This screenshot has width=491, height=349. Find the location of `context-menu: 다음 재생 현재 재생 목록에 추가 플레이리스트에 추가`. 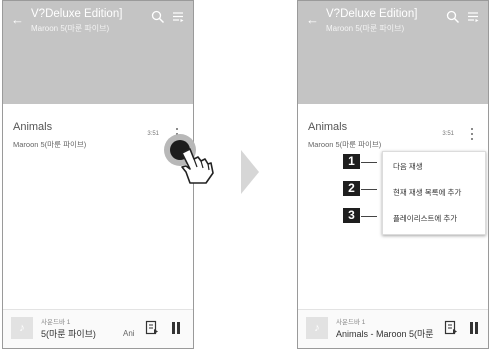

context-menu: 다음 재생 현재 재생 목록에 추가 플레이리스트에 추가 is located at coordinates (434, 193).